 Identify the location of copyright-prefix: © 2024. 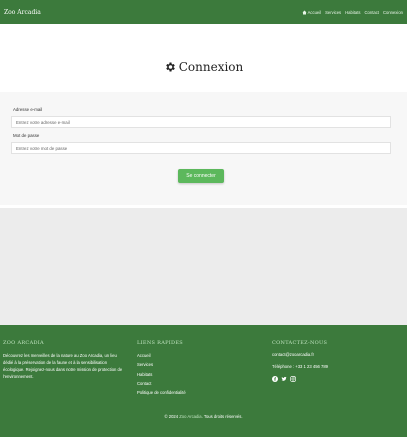
(171, 416).